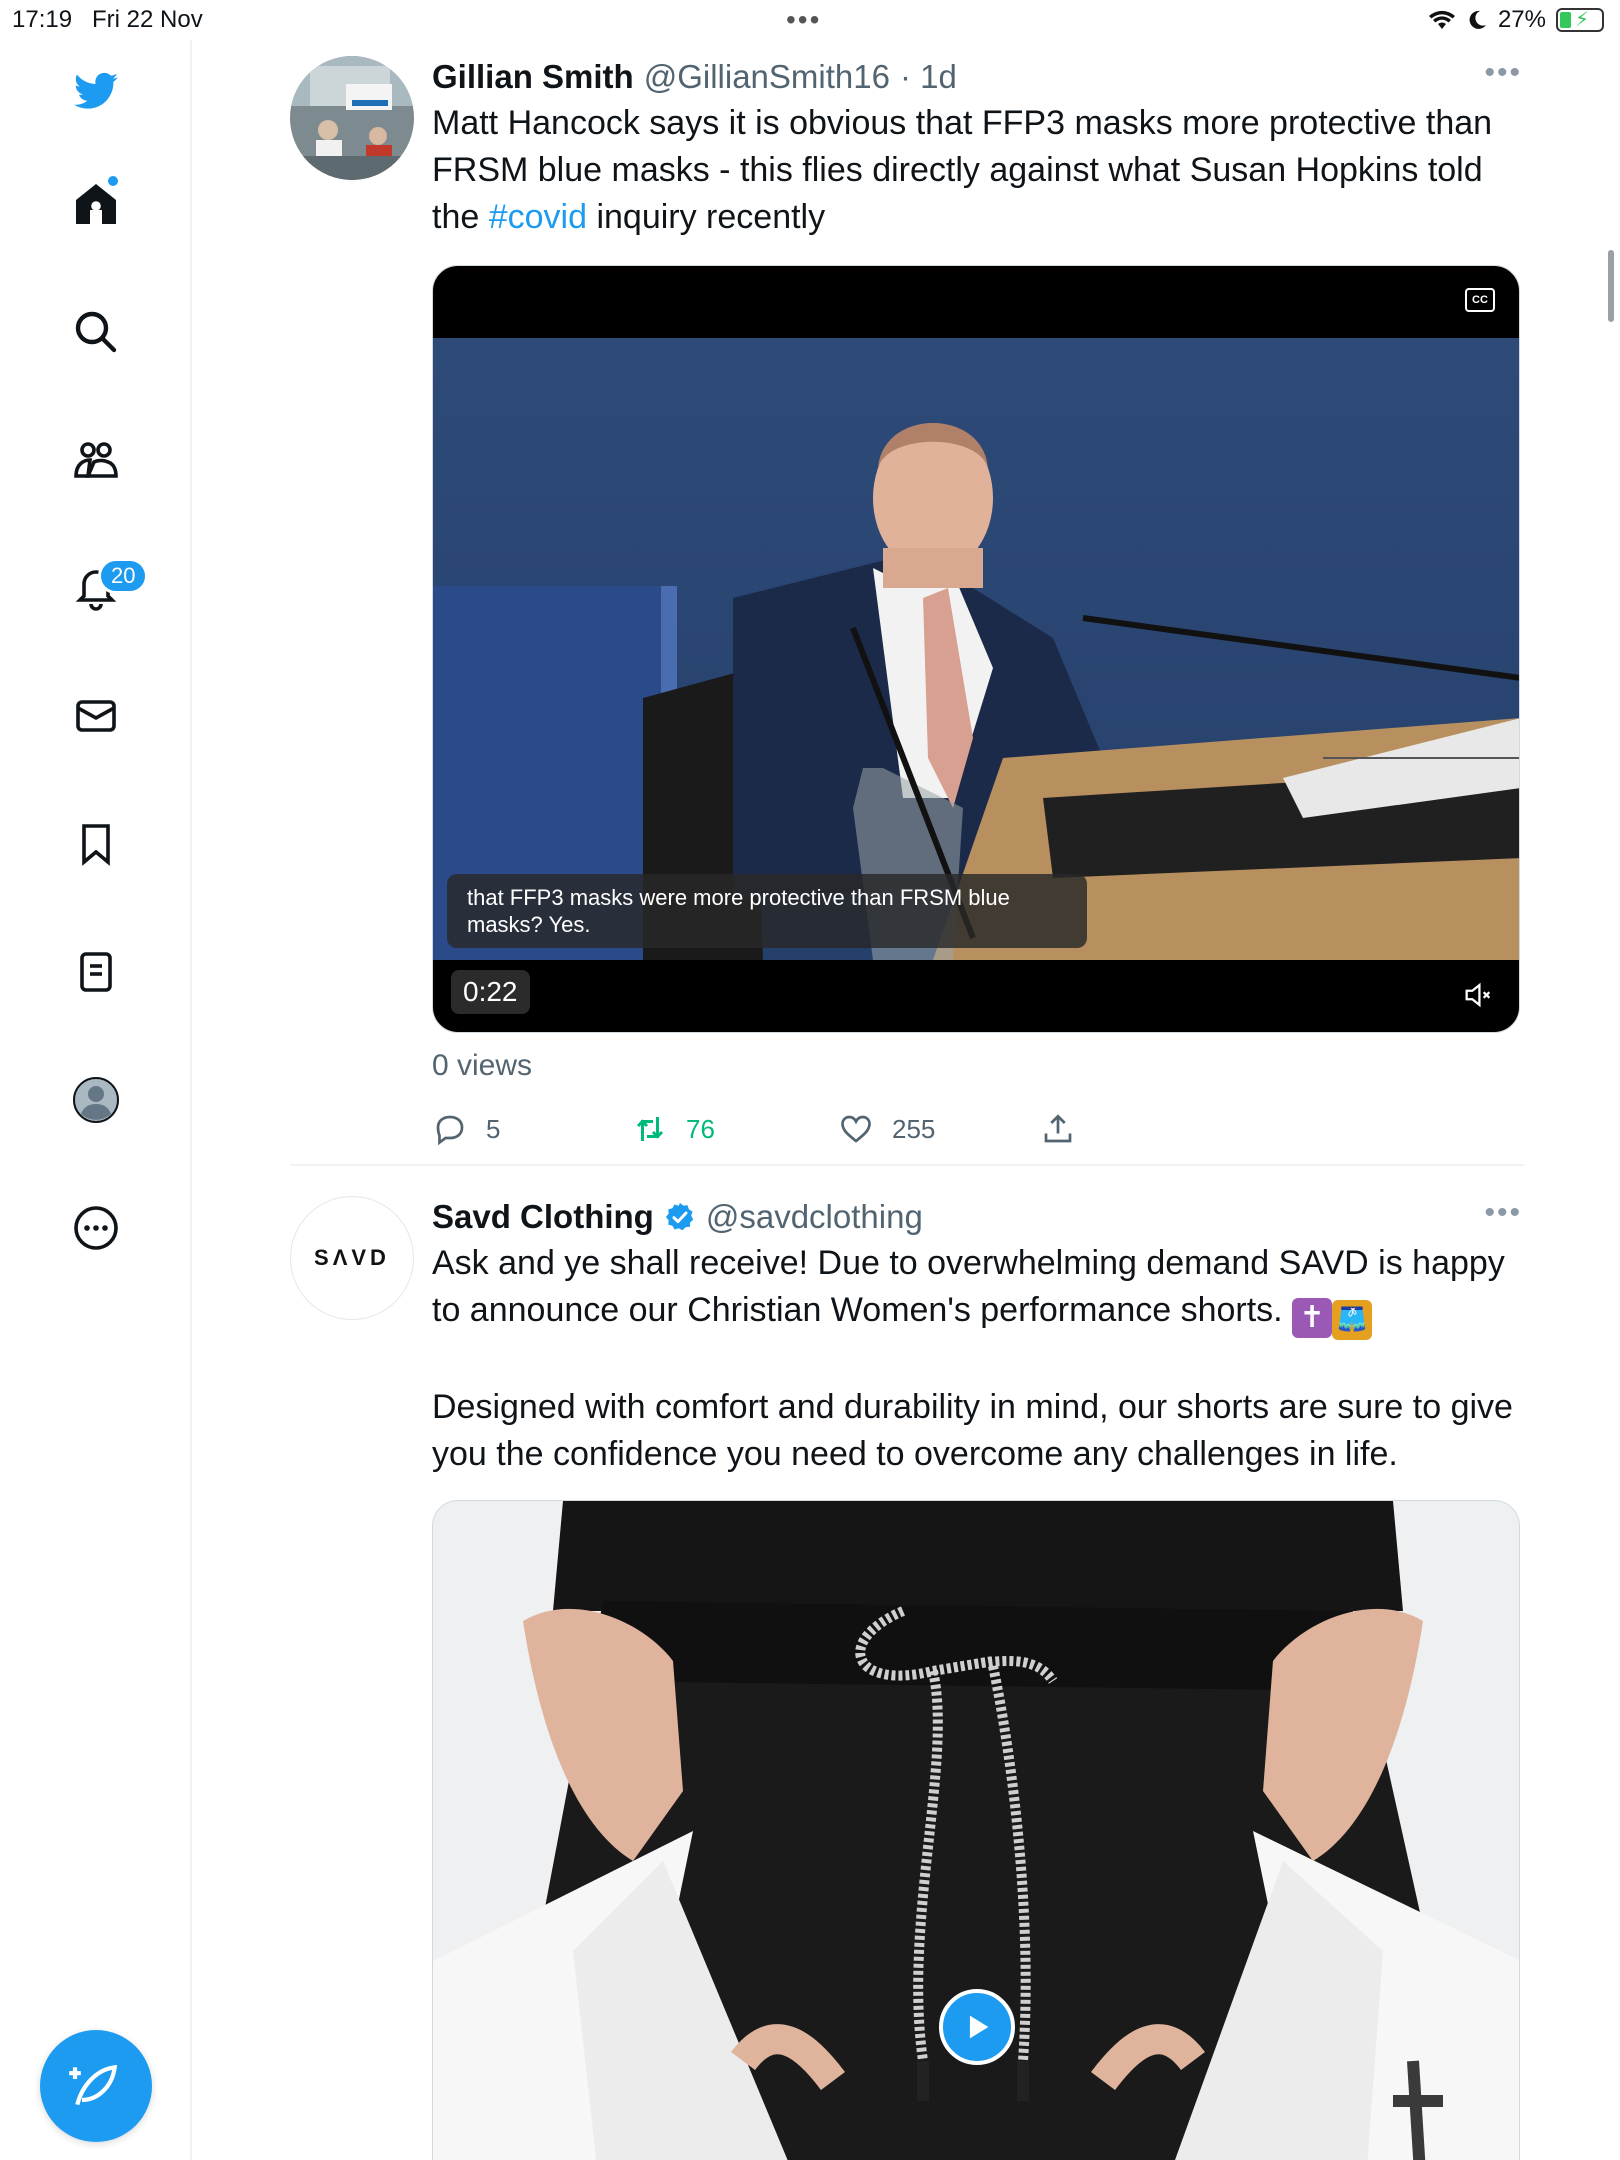 The width and height of the screenshot is (1620, 2160). I want to click on tweet-actions: 5 76 255, so click(977, 1129).